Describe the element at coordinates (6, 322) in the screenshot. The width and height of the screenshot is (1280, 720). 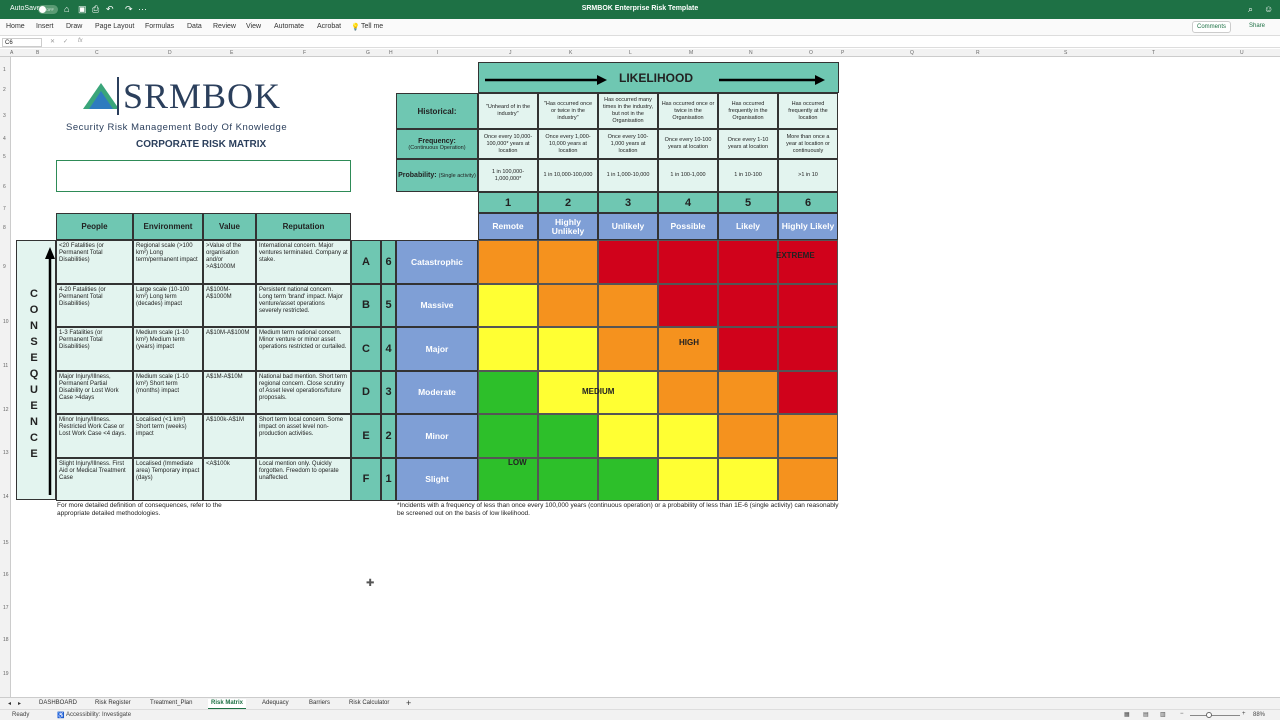
I see `row-header: 10` at that location.